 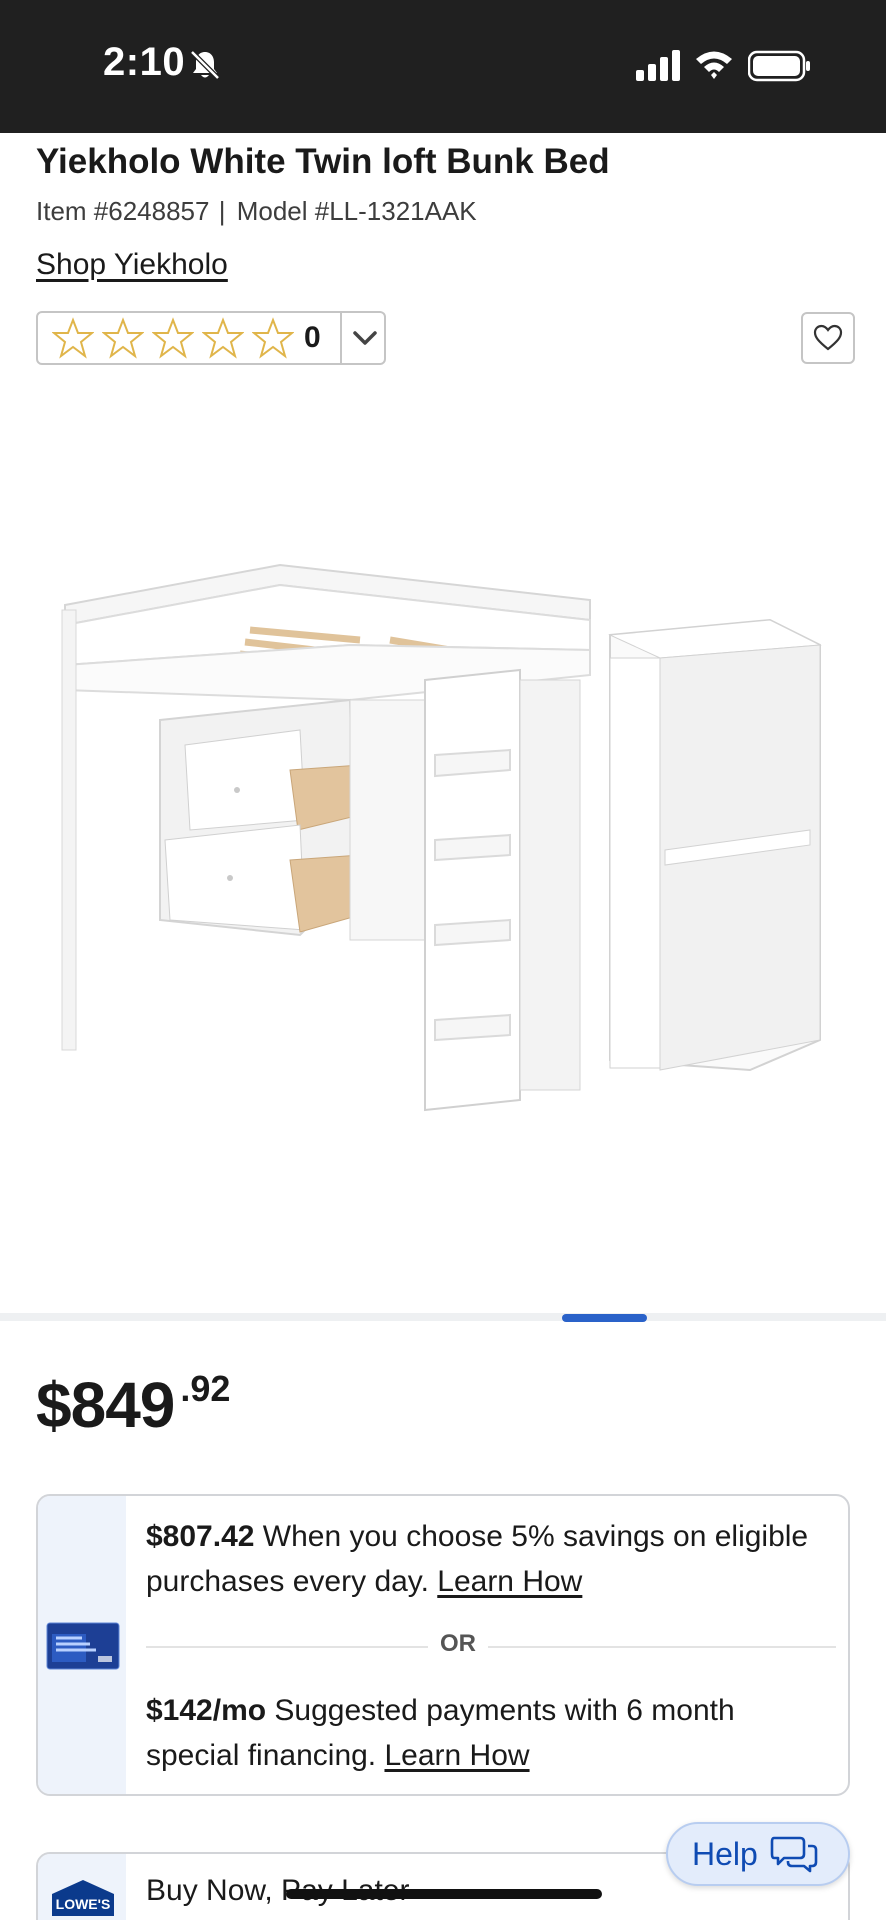 I want to click on card-side-panel, so click(x=82, y=1645).